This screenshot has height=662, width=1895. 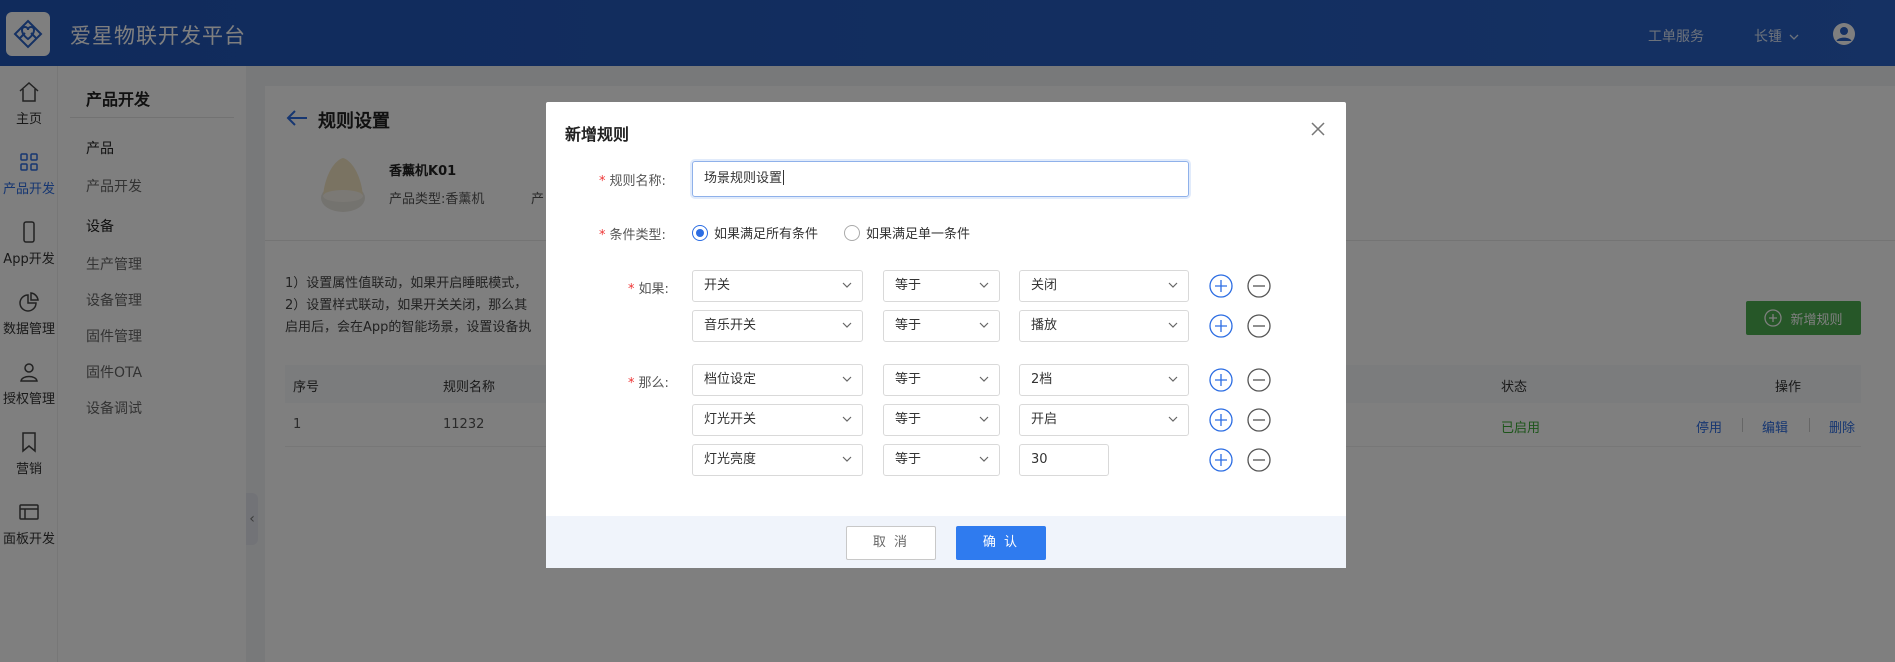 What do you see at coordinates (852, 232) in the screenshot?
I see `radio-unchecked` at bounding box center [852, 232].